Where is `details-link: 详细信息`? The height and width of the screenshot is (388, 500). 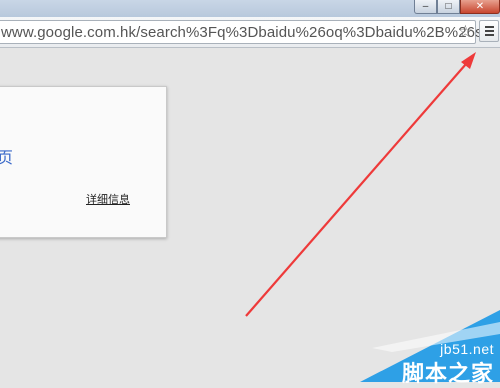
details-link: 详细信息 is located at coordinates (108, 199).